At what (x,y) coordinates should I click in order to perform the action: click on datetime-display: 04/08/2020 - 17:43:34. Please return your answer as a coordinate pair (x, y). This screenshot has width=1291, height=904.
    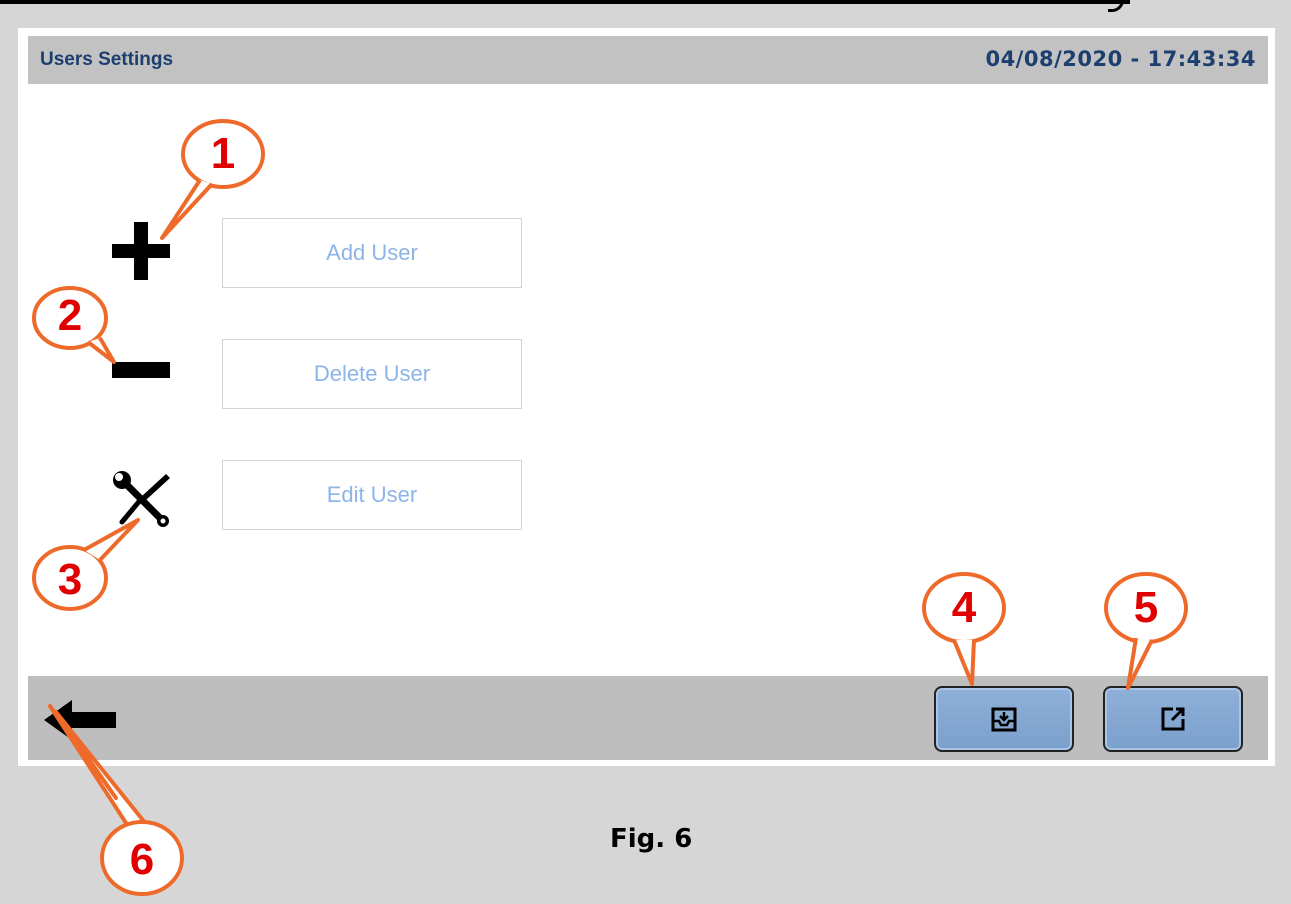
    Looking at the image, I should click on (1120, 59).